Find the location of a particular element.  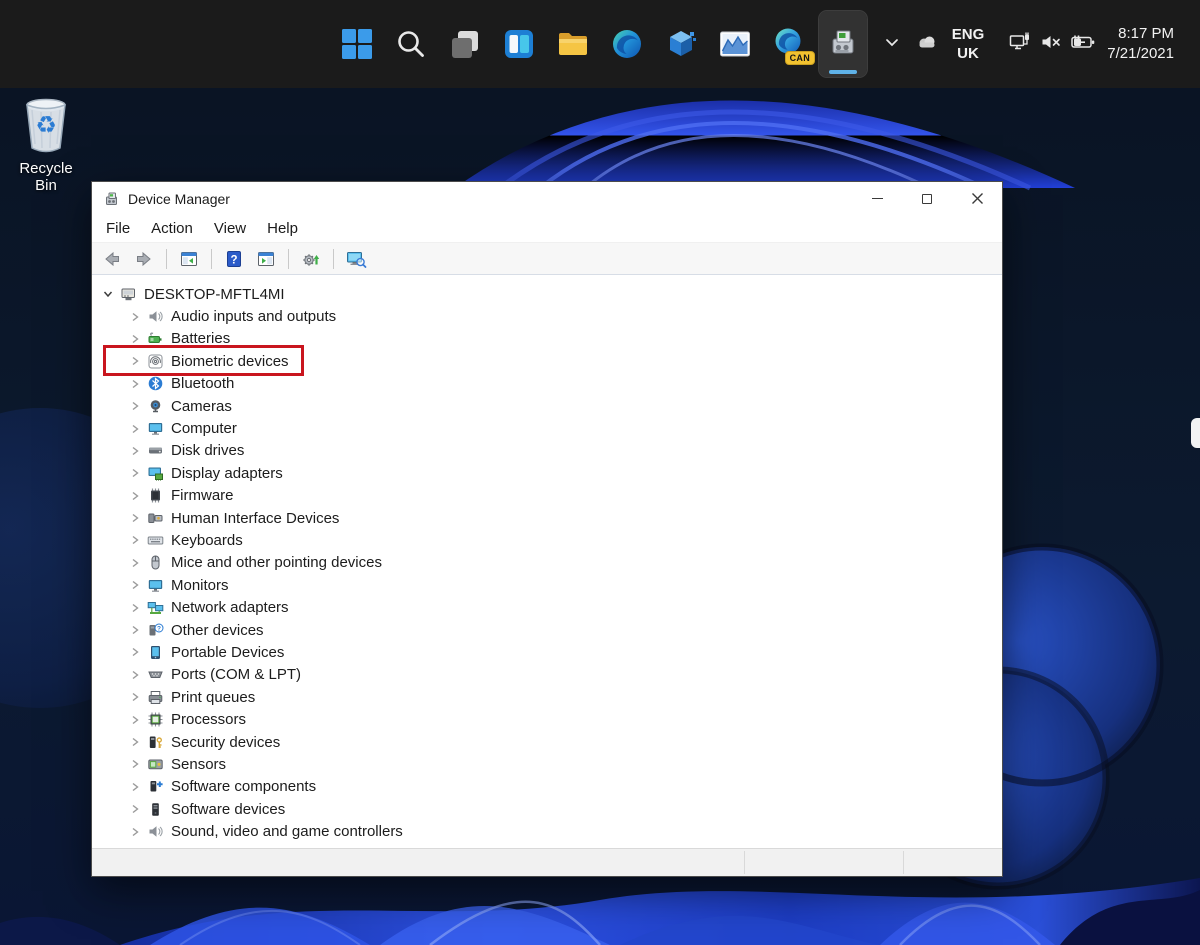

tree-item-print-queues: Print queues is located at coordinates (547, 697).